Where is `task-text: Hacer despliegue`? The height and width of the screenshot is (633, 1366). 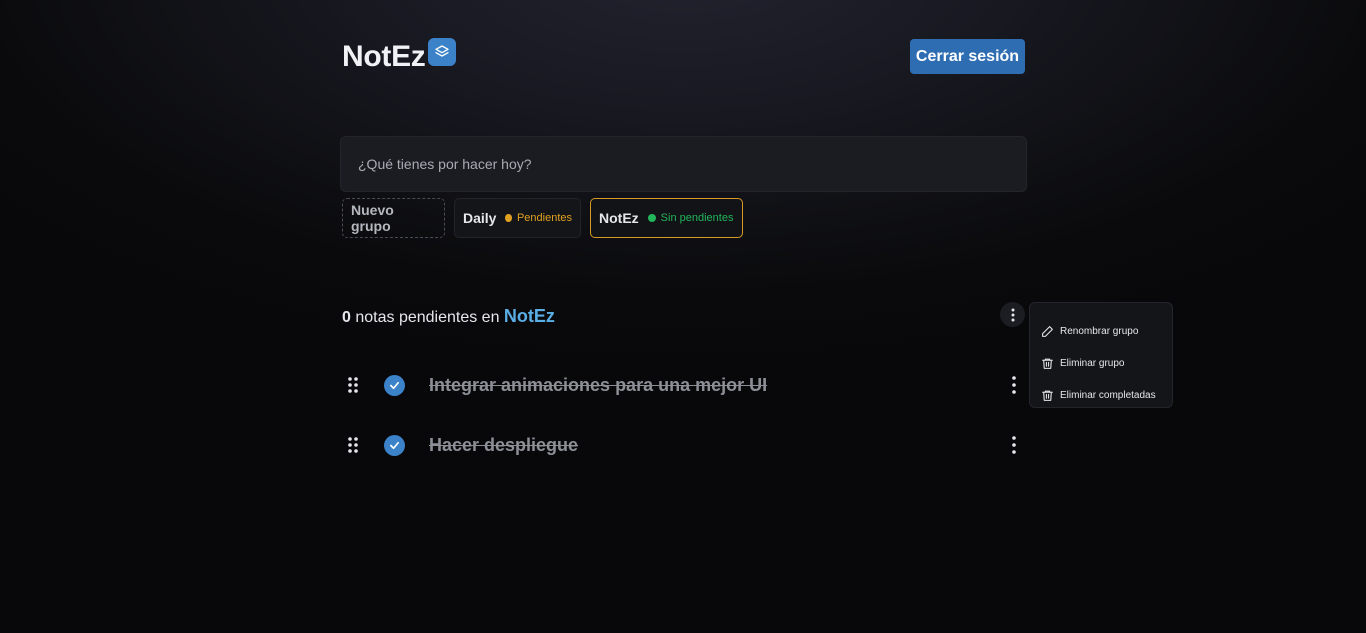
task-text: Hacer despliegue is located at coordinates (503, 445).